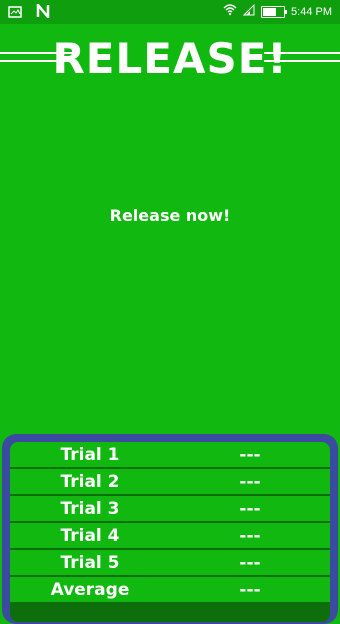 This screenshot has height=624, width=340. Describe the element at coordinates (90, 589) in the screenshot. I see `row-label: Average` at that location.